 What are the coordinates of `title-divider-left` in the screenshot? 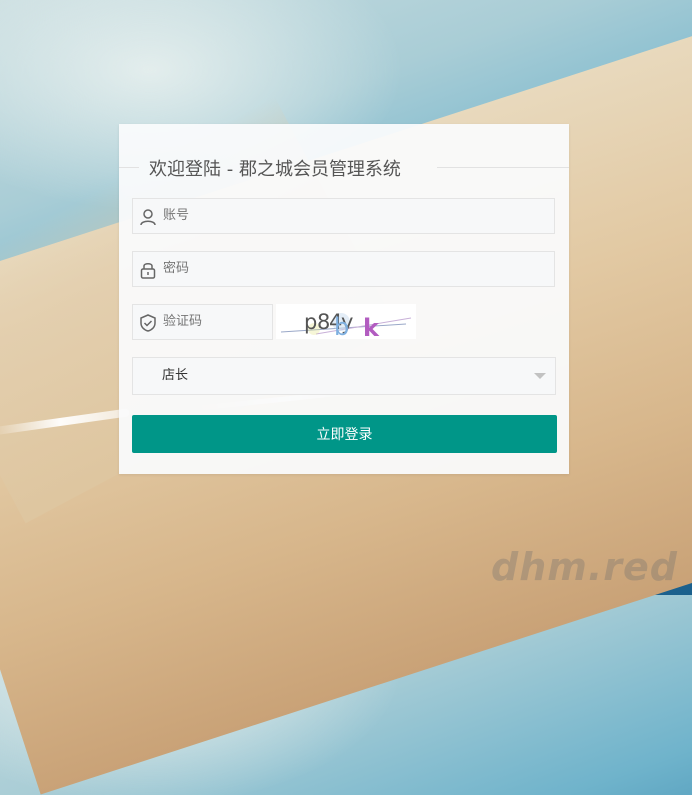 It's located at (129, 167).